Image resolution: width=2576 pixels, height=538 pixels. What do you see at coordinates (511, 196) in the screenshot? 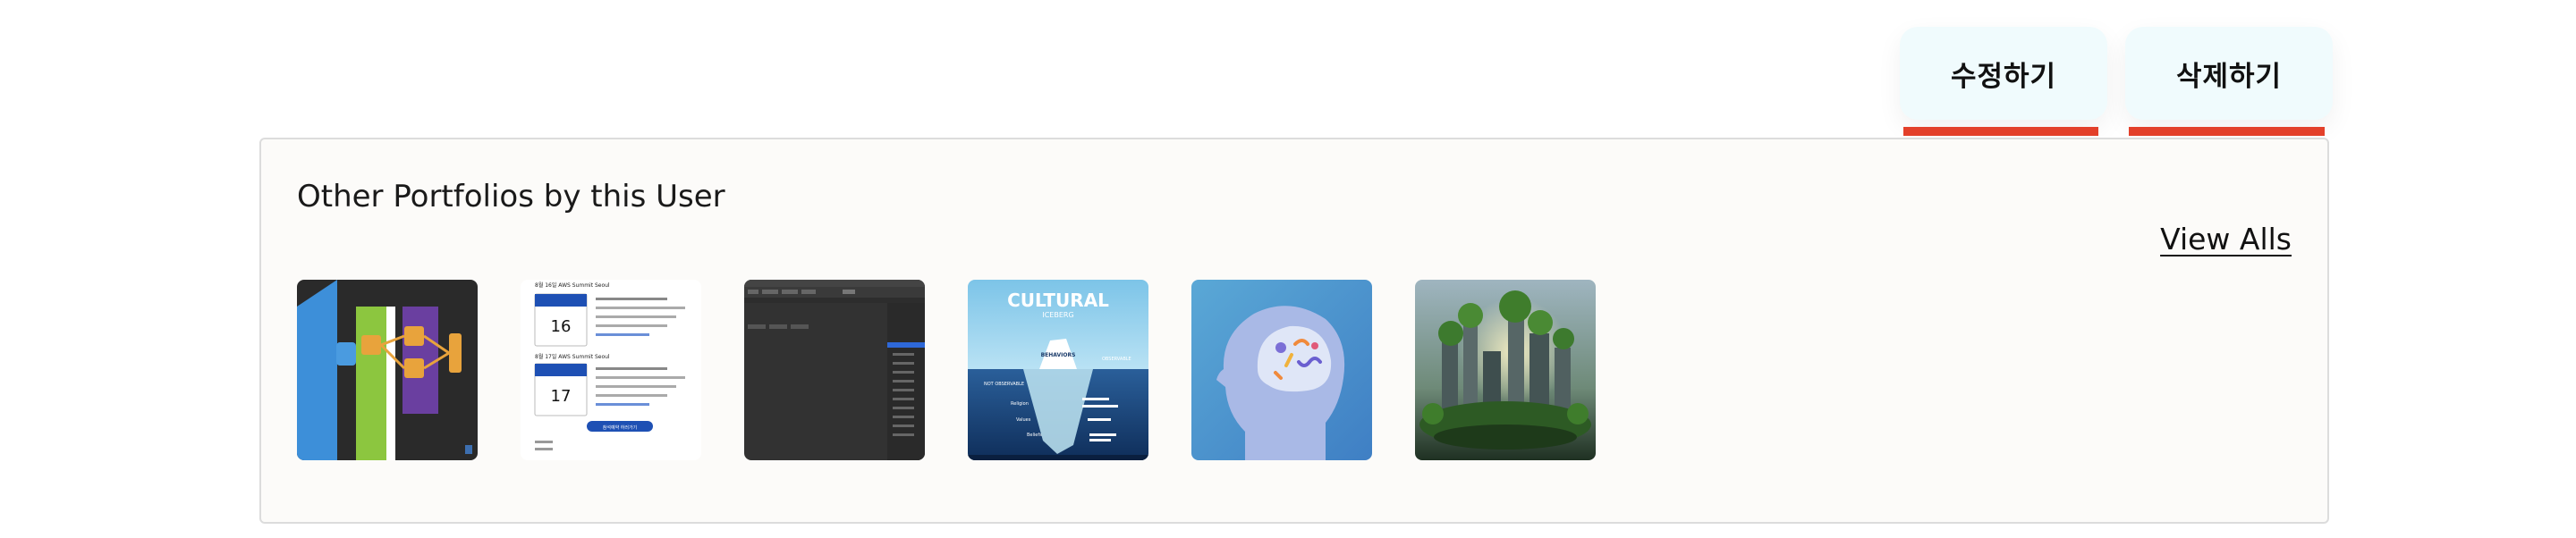
I see `section-title: Other Portfolios by this User` at bounding box center [511, 196].